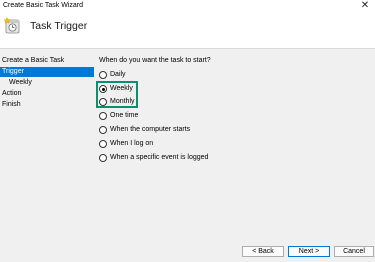 This screenshot has height=262, width=375. Describe the element at coordinates (187, 30) in the screenshot. I see `wizard-header: Task Trigger` at that location.